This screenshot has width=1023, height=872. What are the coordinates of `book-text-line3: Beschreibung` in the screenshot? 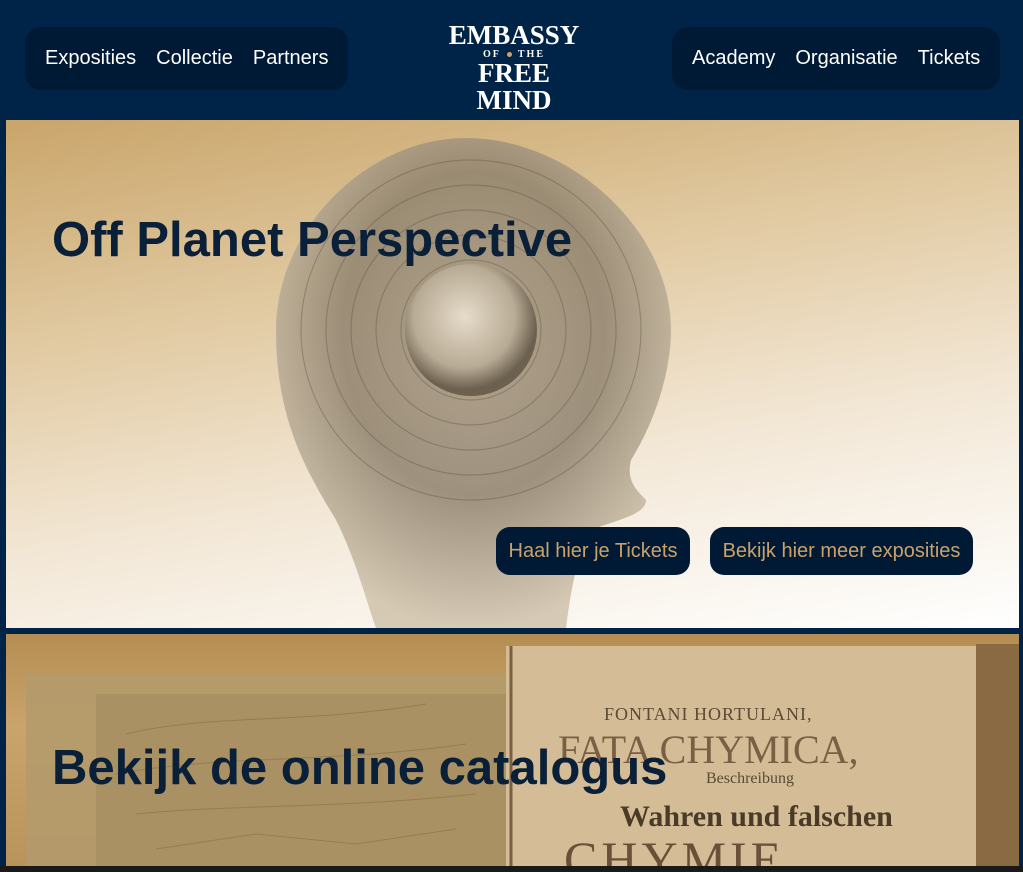 It's located at (750, 778).